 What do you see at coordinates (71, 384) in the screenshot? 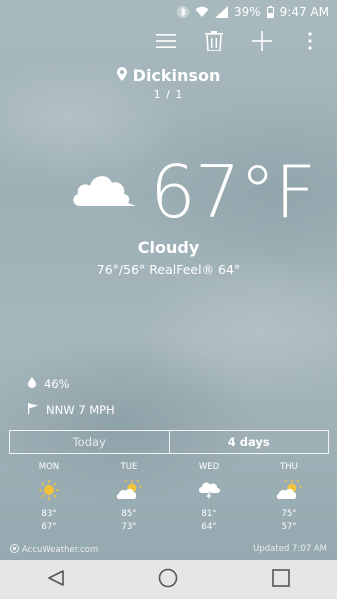
I see `humidity-row: 46%` at bounding box center [71, 384].